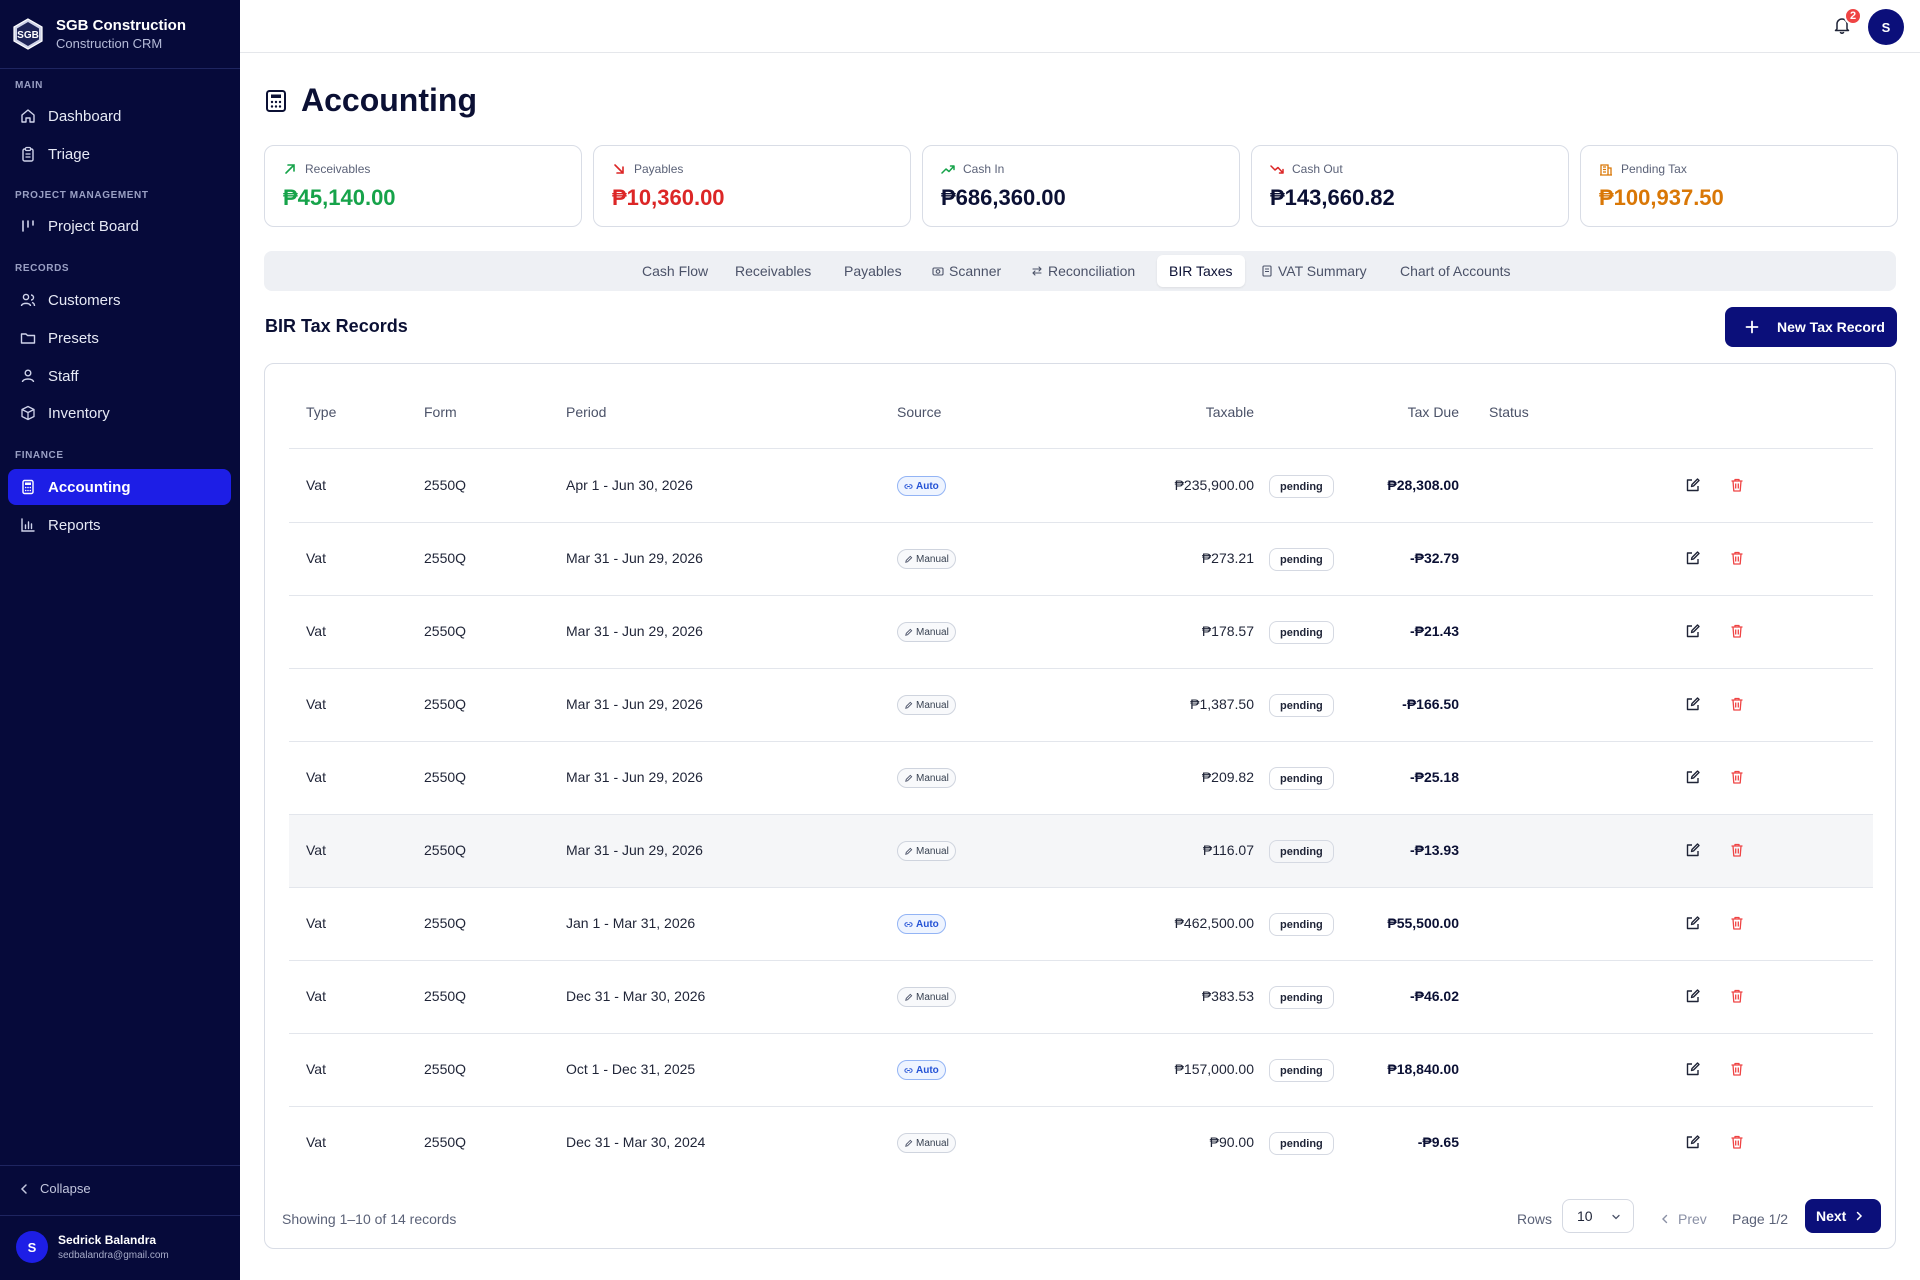 The width and height of the screenshot is (1920, 1280). I want to click on tab-chart-of-accounts: Chart of Accounts, so click(1455, 271).